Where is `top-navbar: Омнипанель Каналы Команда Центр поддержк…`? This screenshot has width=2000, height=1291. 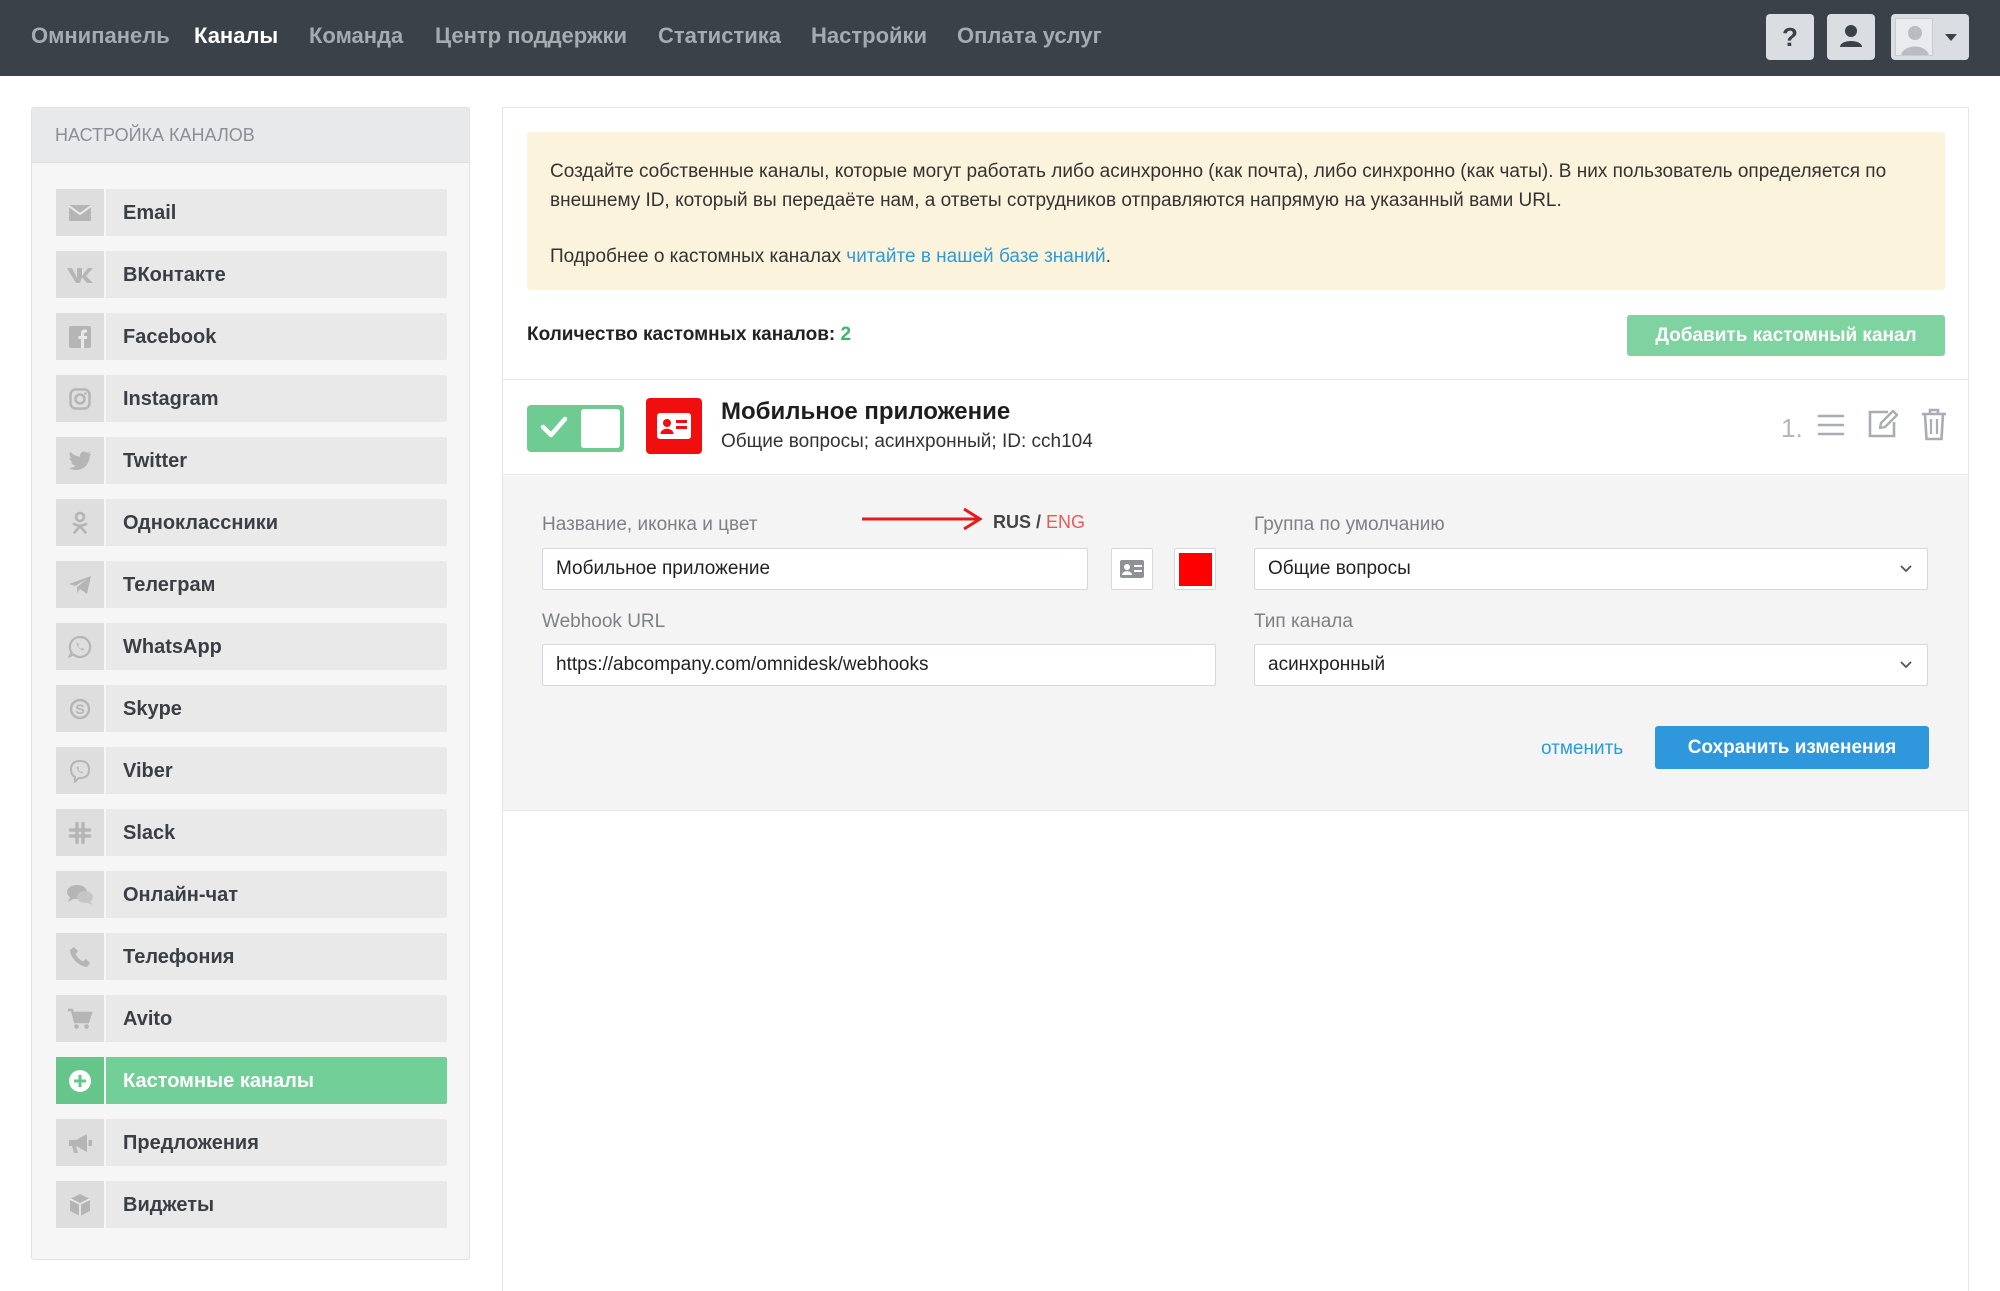 top-navbar: Омнипанель Каналы Команда Центр поддержк… is located at coordinates (1000, 38).